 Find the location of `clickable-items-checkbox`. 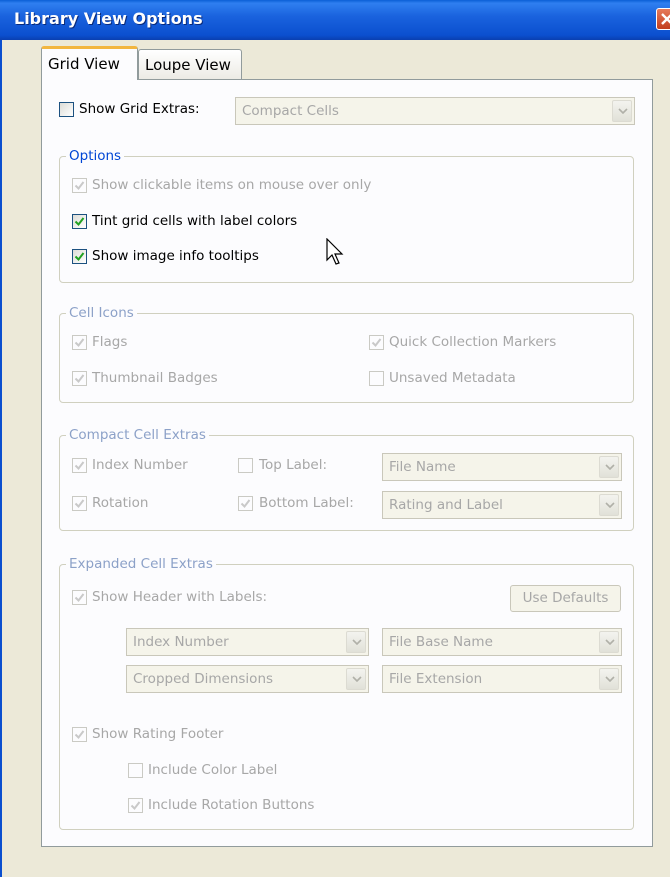

clickable-items-checkbox is located at coordinates (79, 185).